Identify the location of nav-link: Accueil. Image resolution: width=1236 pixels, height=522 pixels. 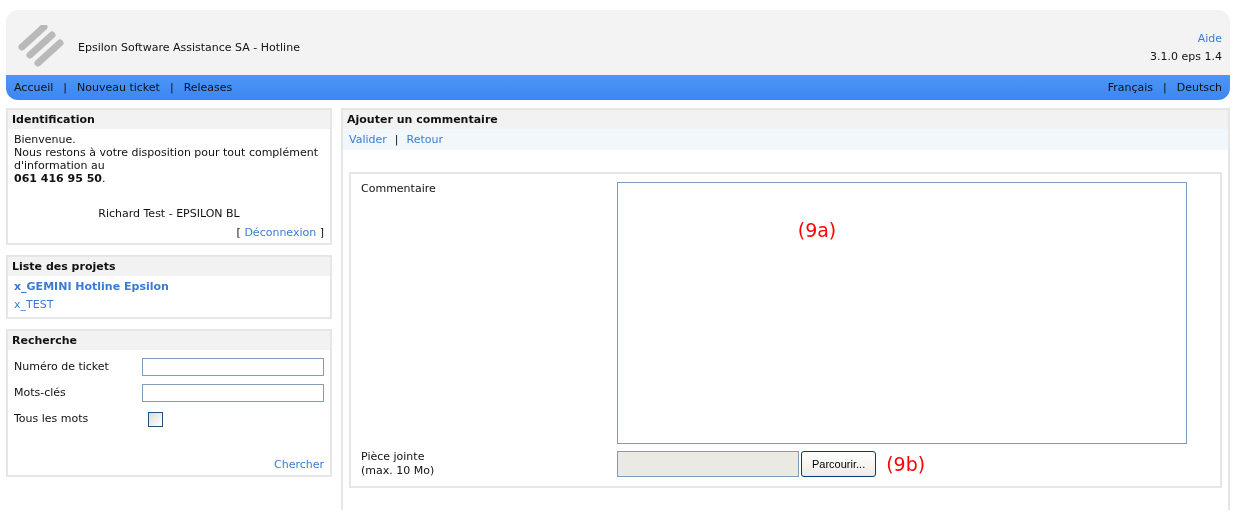
(34, 87).